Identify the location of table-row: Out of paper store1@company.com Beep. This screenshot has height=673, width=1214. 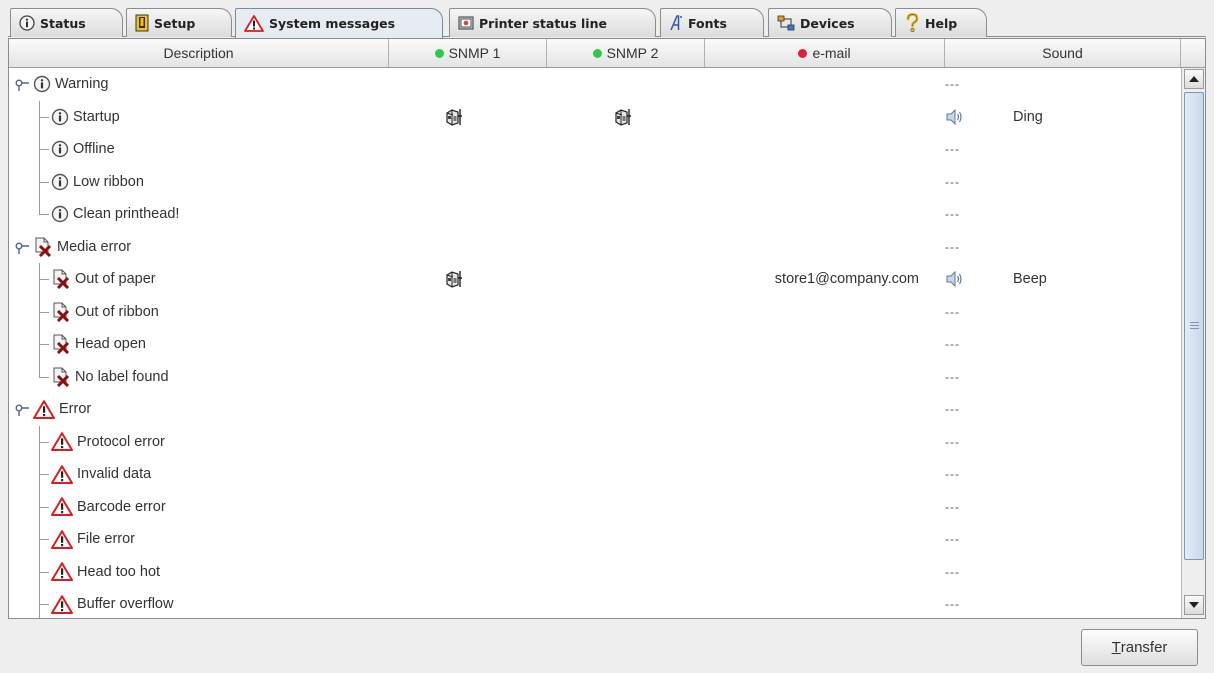
(595, 279).